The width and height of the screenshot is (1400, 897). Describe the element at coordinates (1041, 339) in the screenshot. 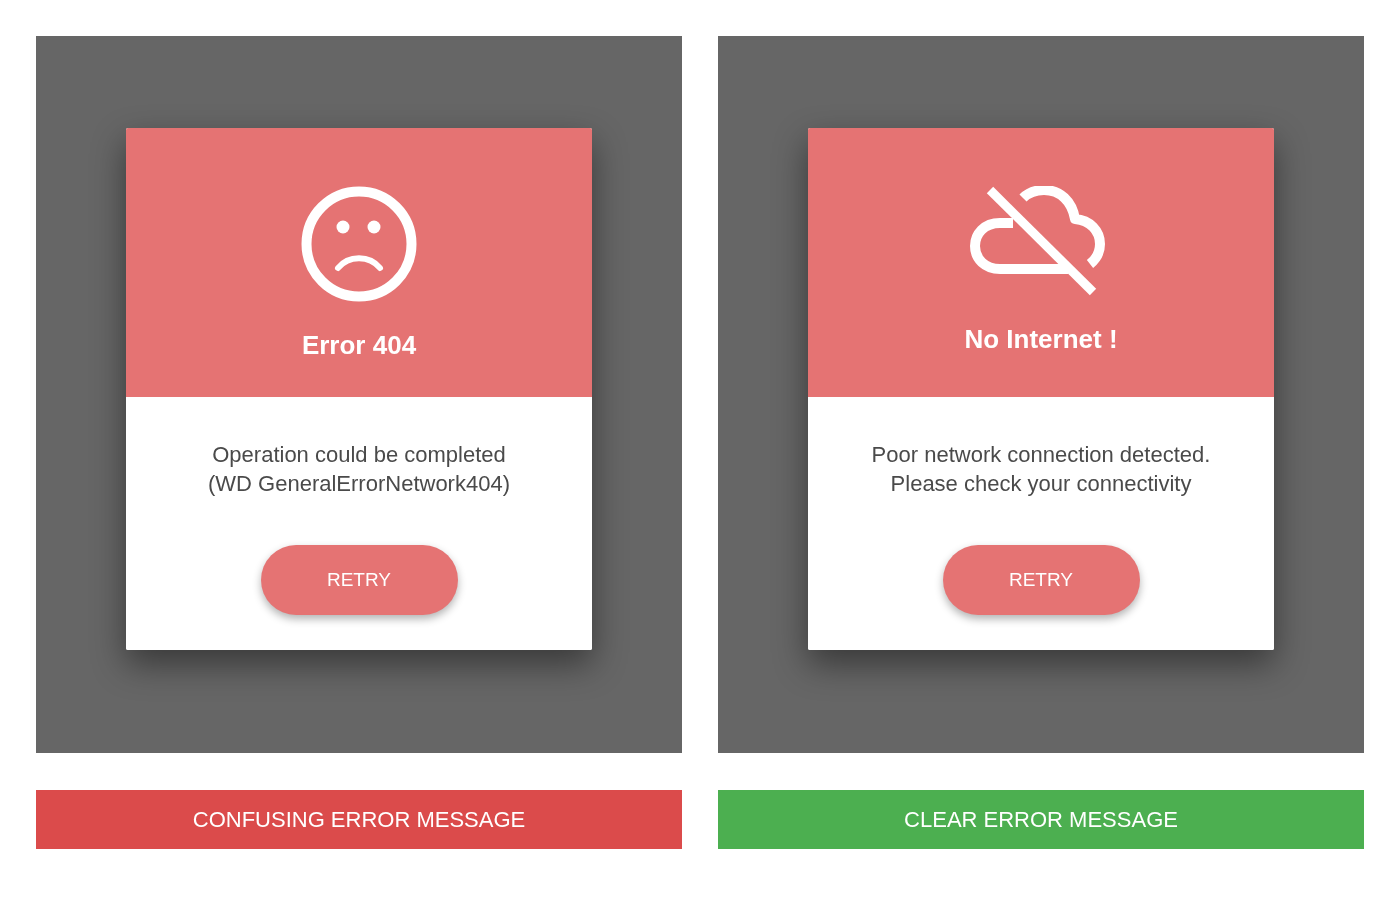

I see `dialog-title: No Internet !` at that location.